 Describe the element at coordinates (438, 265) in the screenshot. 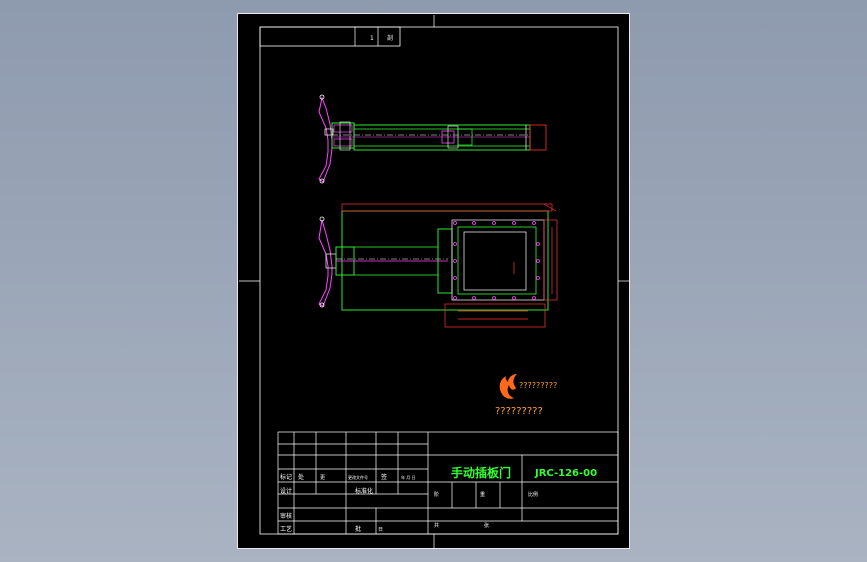

I see `plan-view` at that location.